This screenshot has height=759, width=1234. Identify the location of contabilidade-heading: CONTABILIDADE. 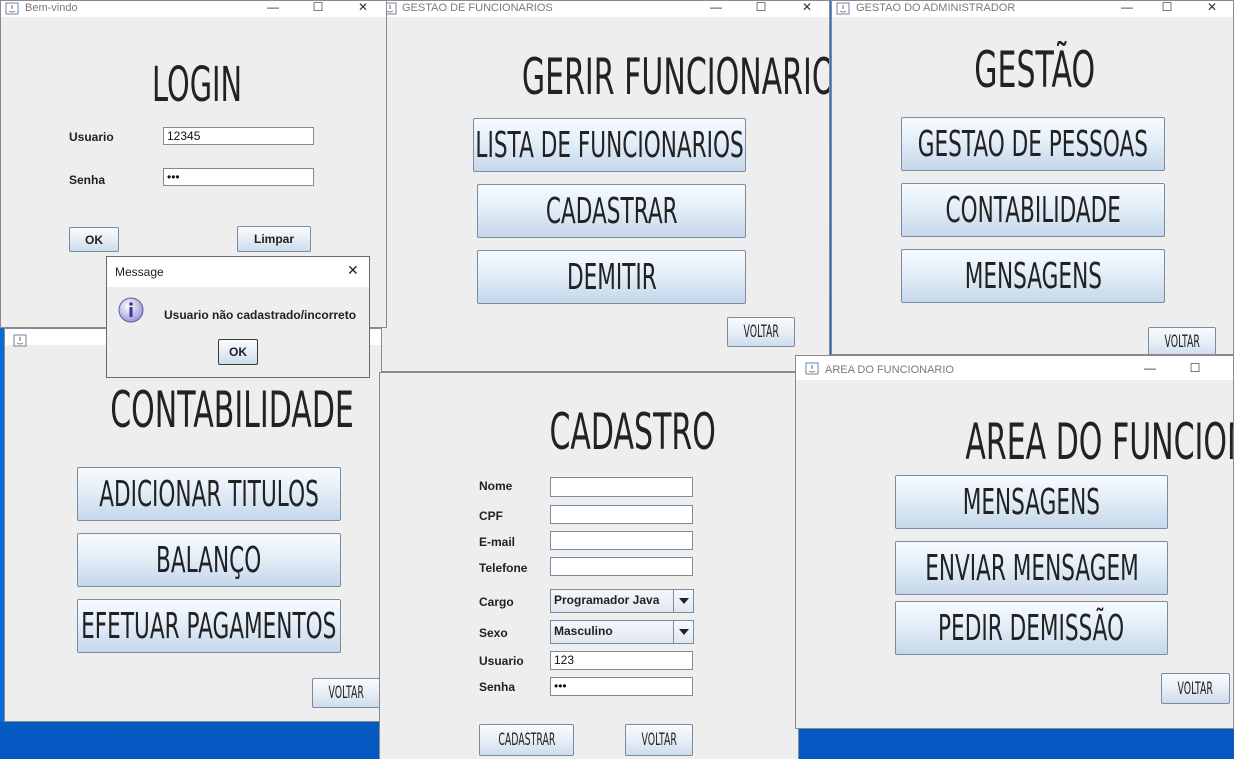
(232, 410).